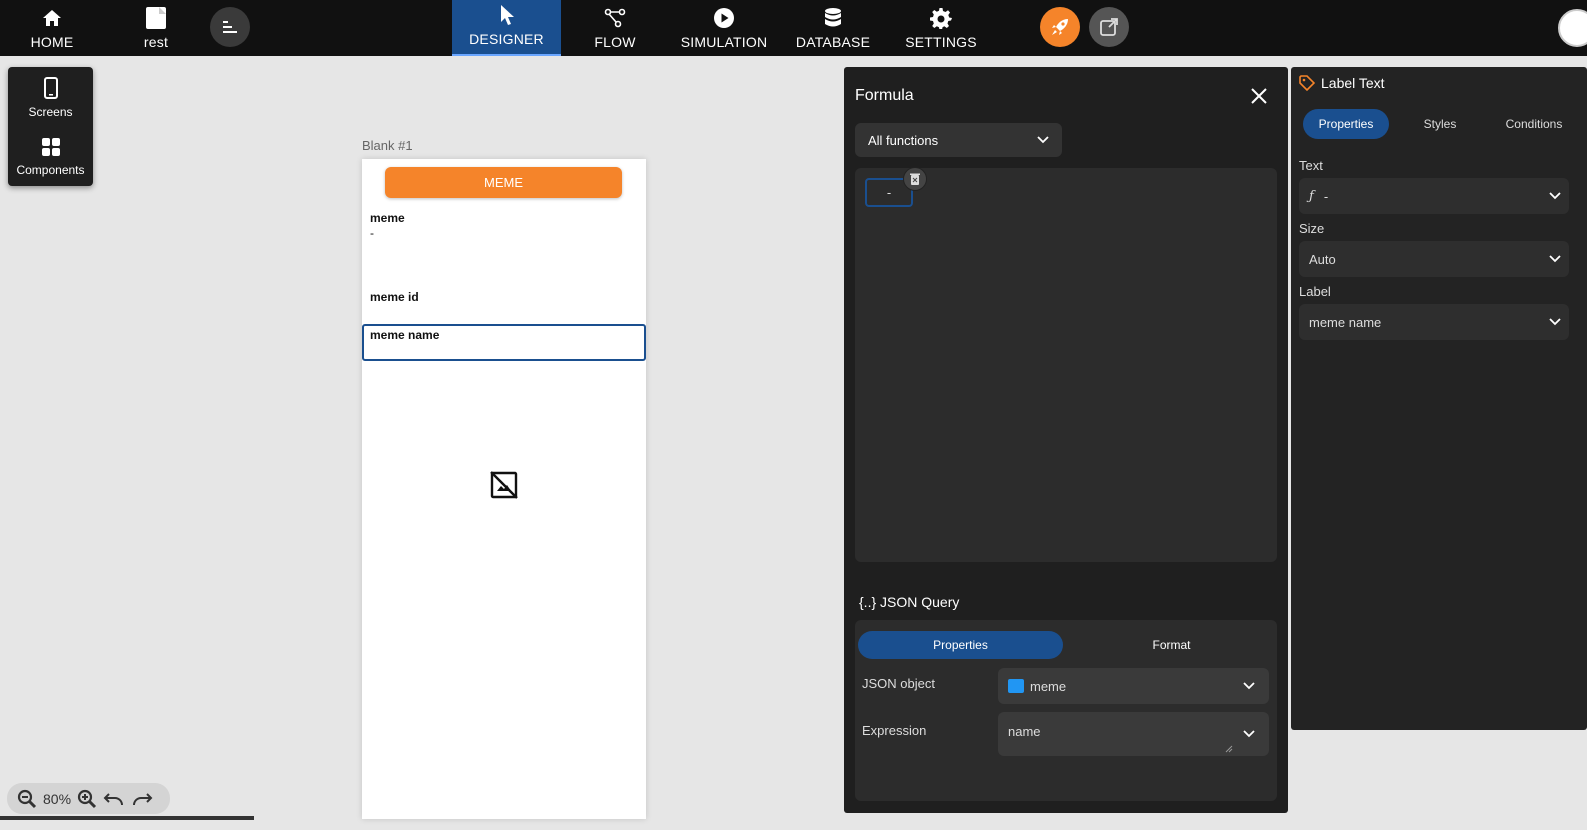 The height and width of the screenshot is (830, 1587). Describe the element at coordinates (833, 42) in the screenshot. I see `tab-database-label: DATABASE` at that location.